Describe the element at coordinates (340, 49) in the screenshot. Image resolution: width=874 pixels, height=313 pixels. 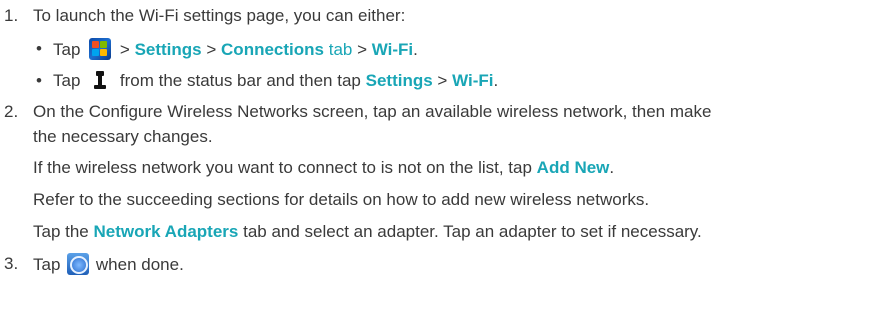
I see `tab-word: tab` at that location.